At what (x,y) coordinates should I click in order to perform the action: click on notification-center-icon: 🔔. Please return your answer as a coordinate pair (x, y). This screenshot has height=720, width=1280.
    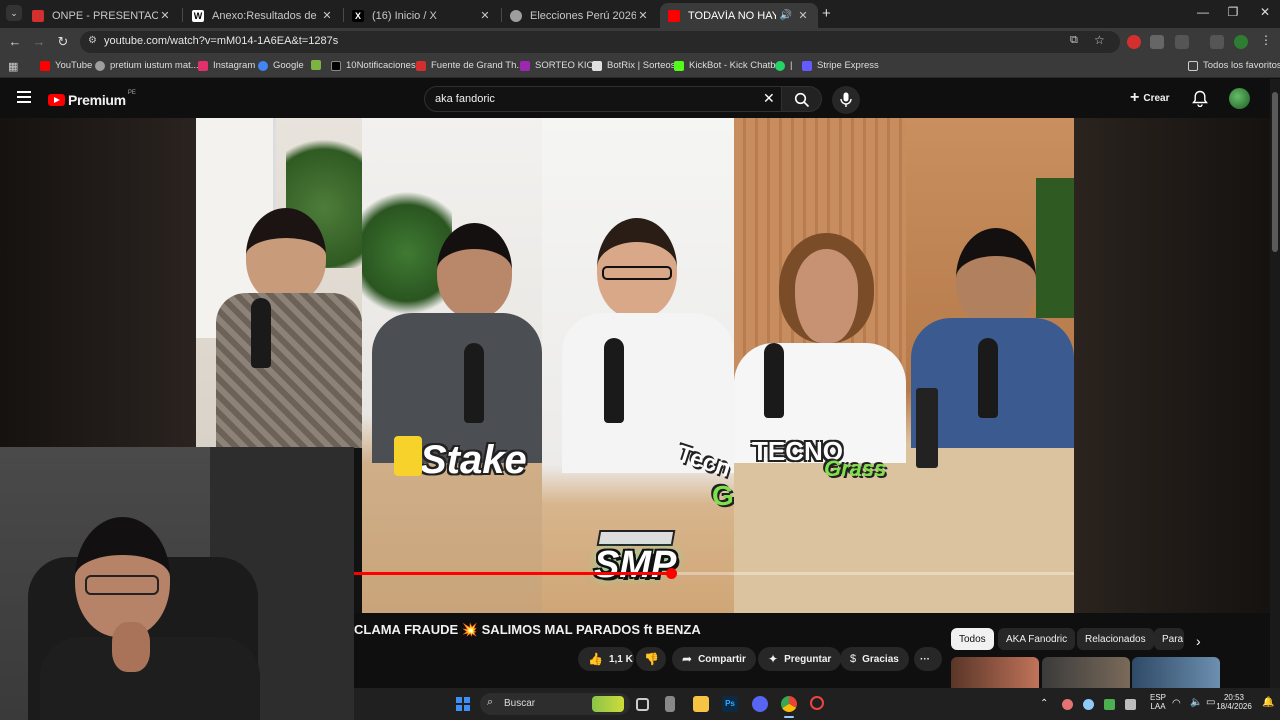
    Looking at the image, I should click on (1268, 702).